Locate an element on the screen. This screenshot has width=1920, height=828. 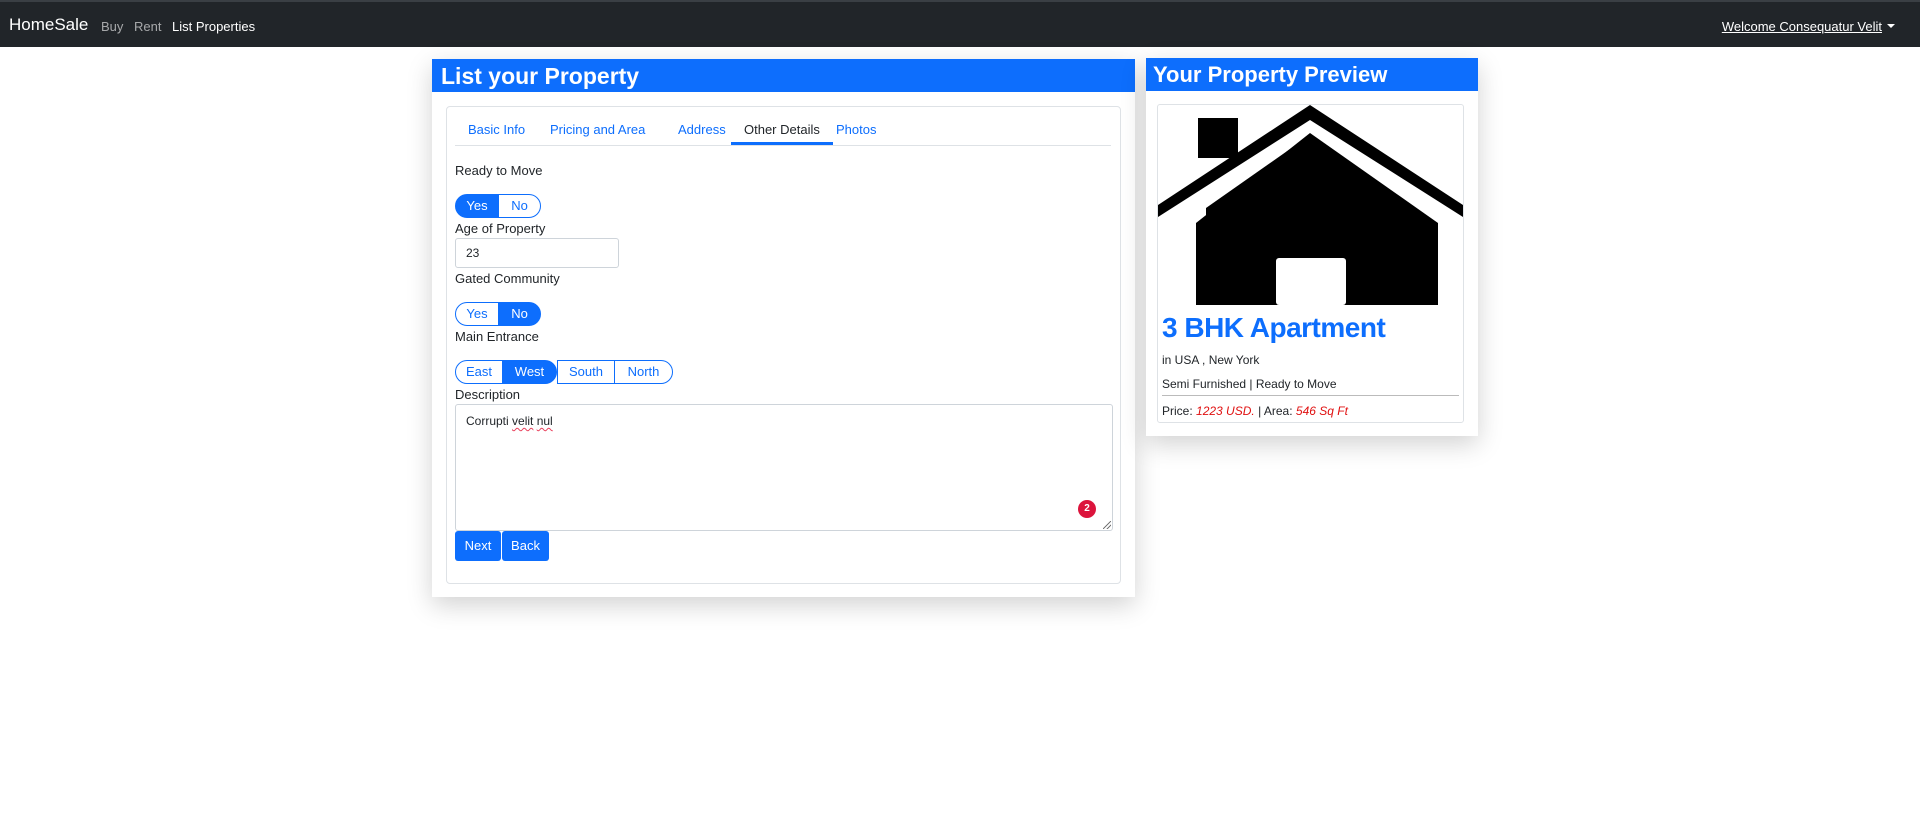
area-label: Area: is located at coordinates (1278, 411).